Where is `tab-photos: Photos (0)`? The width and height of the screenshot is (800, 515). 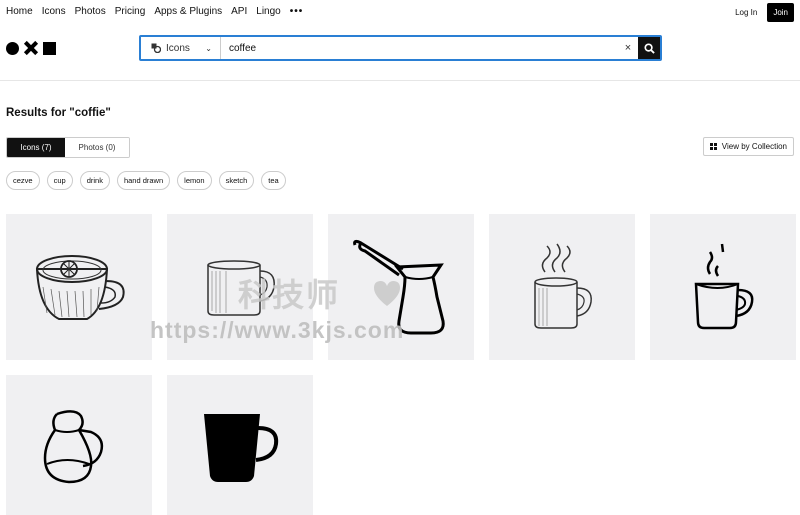 tab-photos: Photos (0) is located at coordinates (97, 147).